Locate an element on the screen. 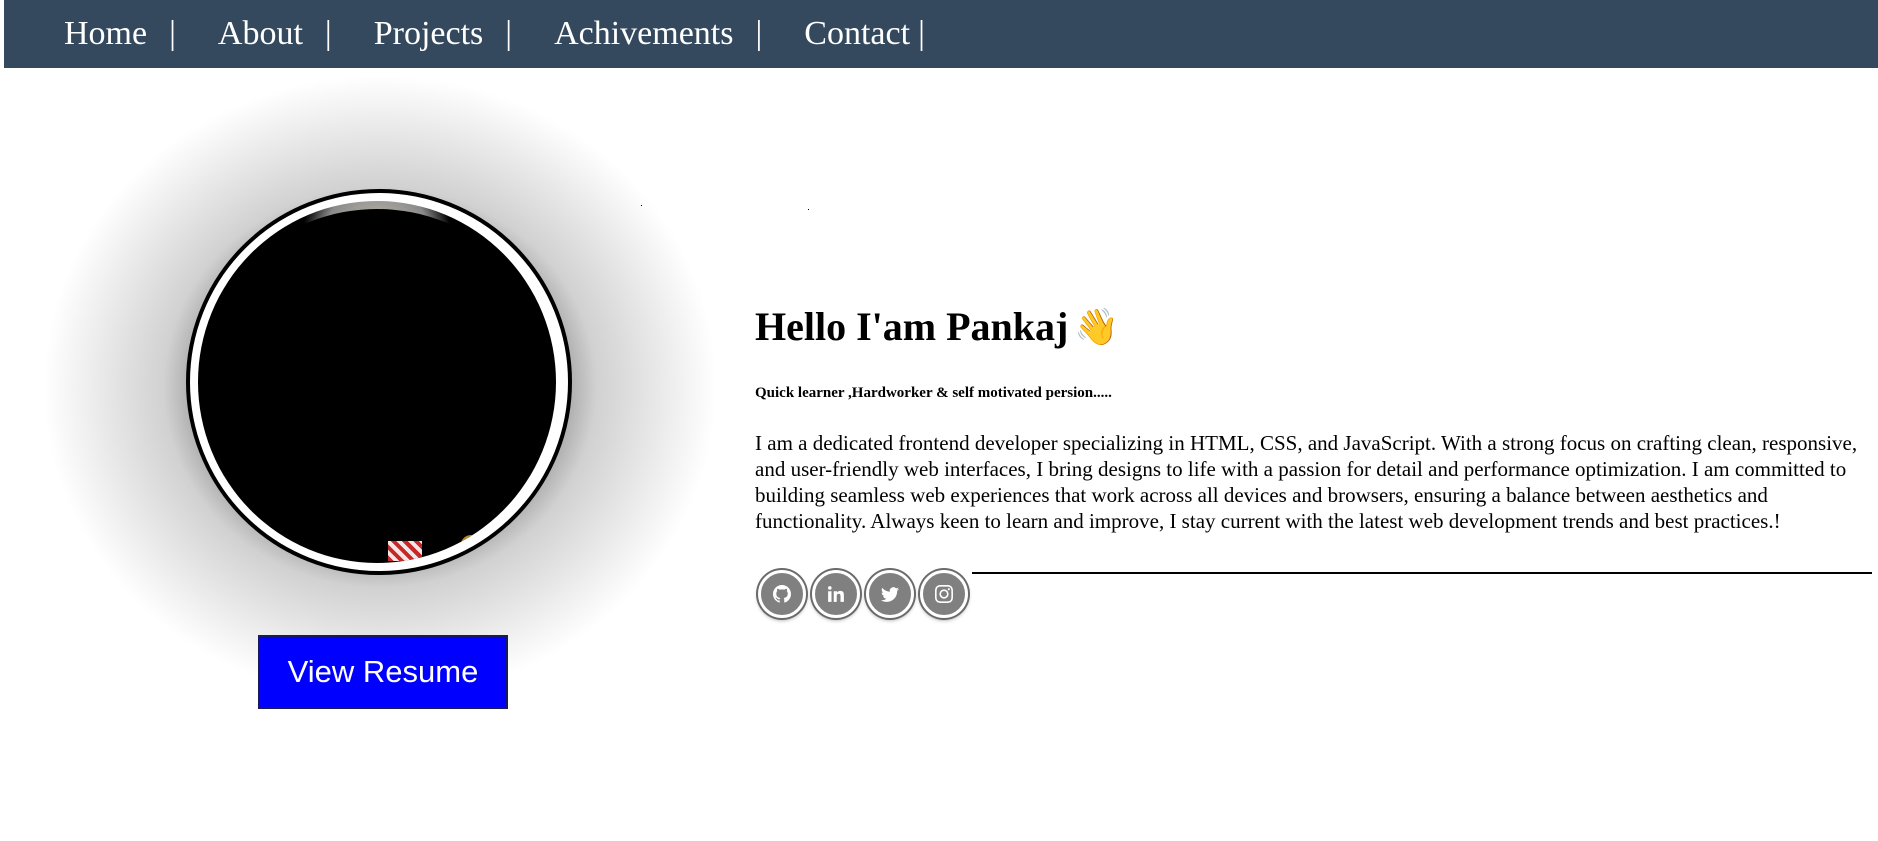  profile-avatar is located at coordinates (379, 382).